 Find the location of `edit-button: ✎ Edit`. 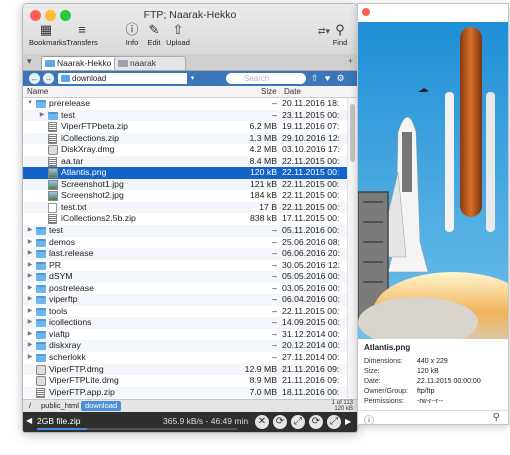

edit-button: ✎ Edit is located at coordinates (154, 34).